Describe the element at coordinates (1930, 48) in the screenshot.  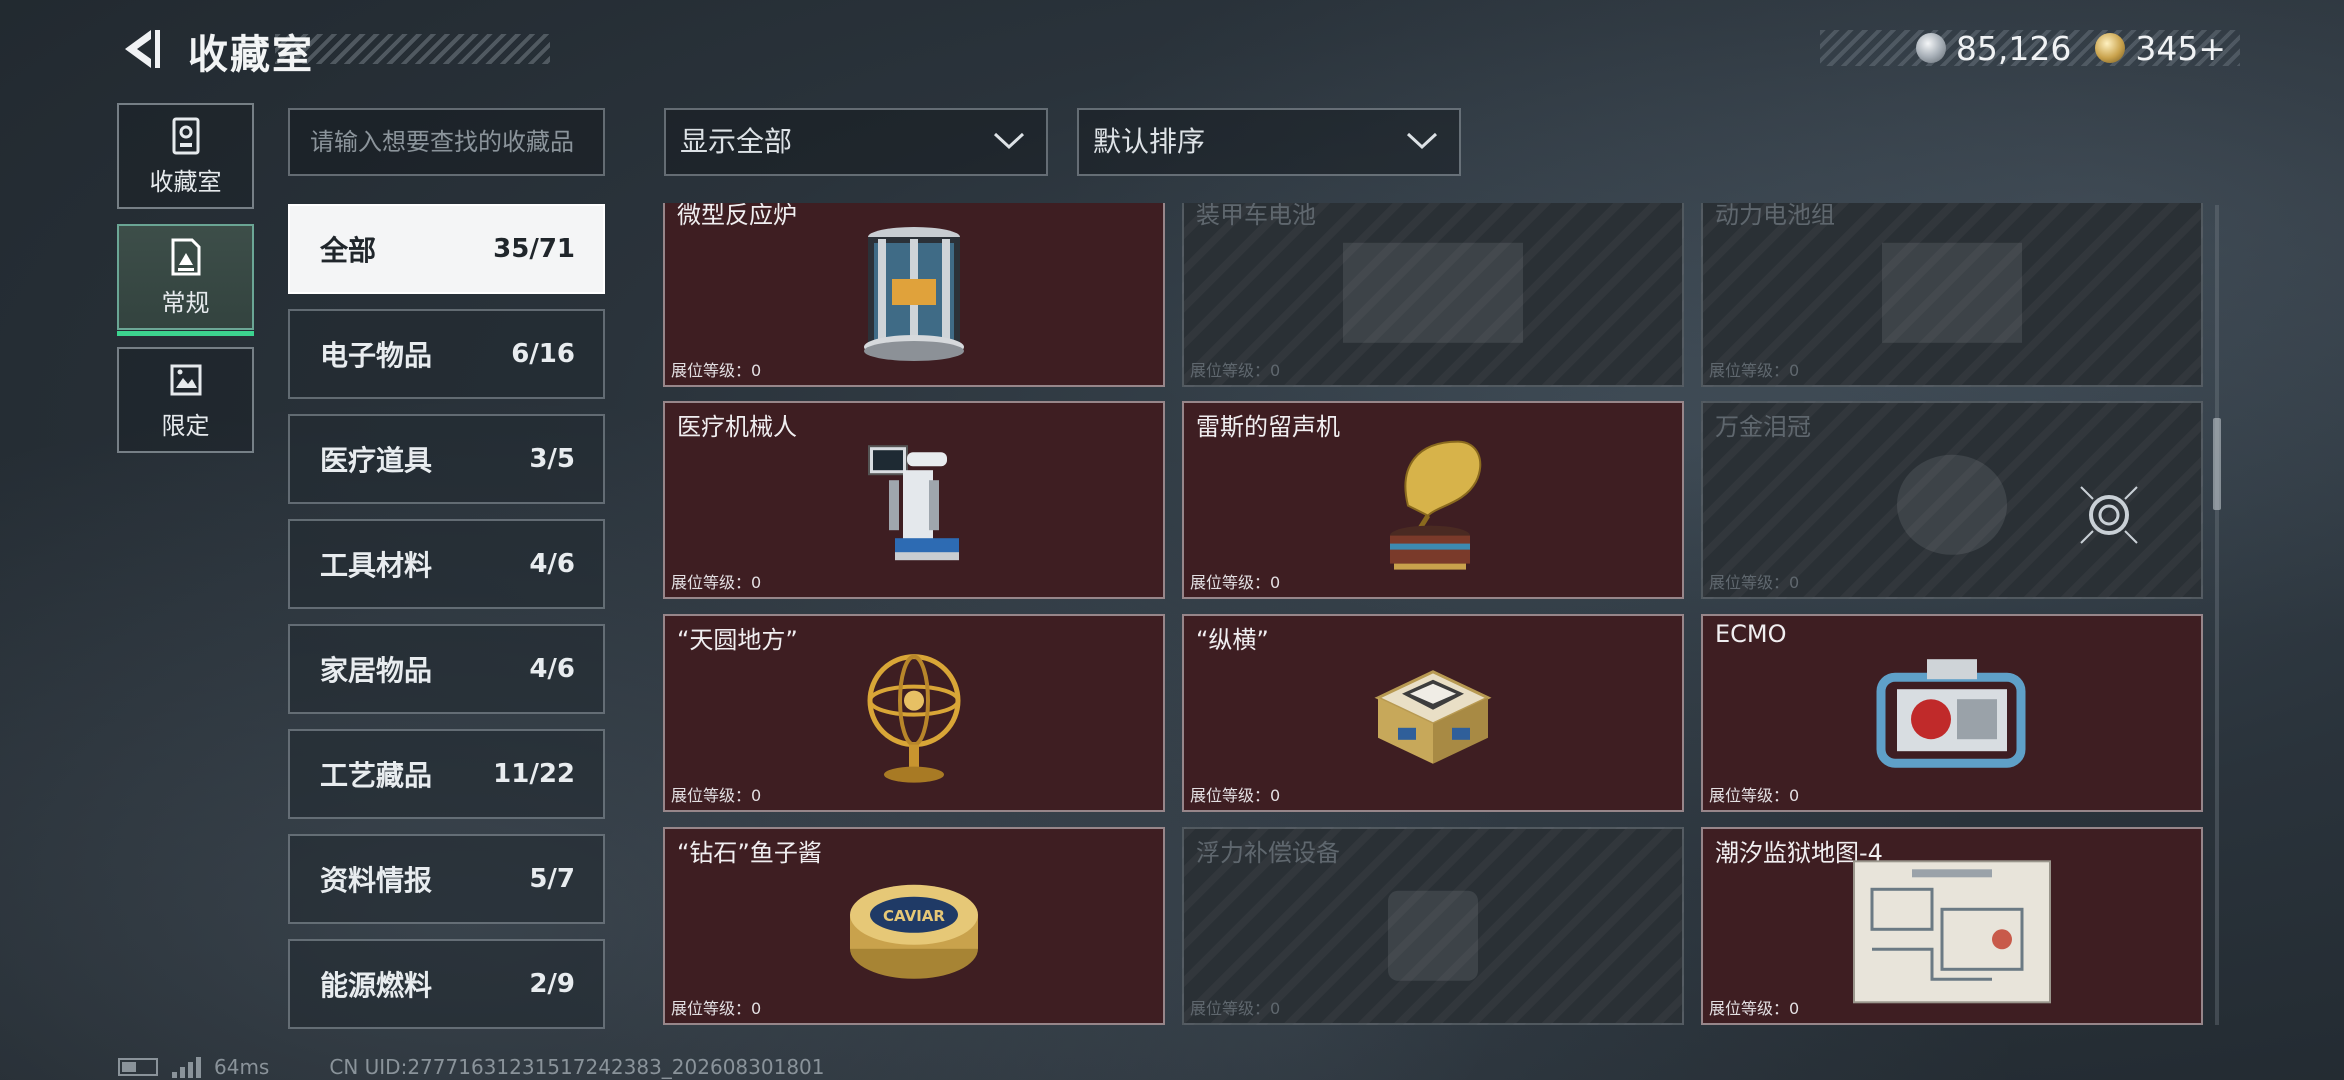
I see `silver-coin-icon` at that location.